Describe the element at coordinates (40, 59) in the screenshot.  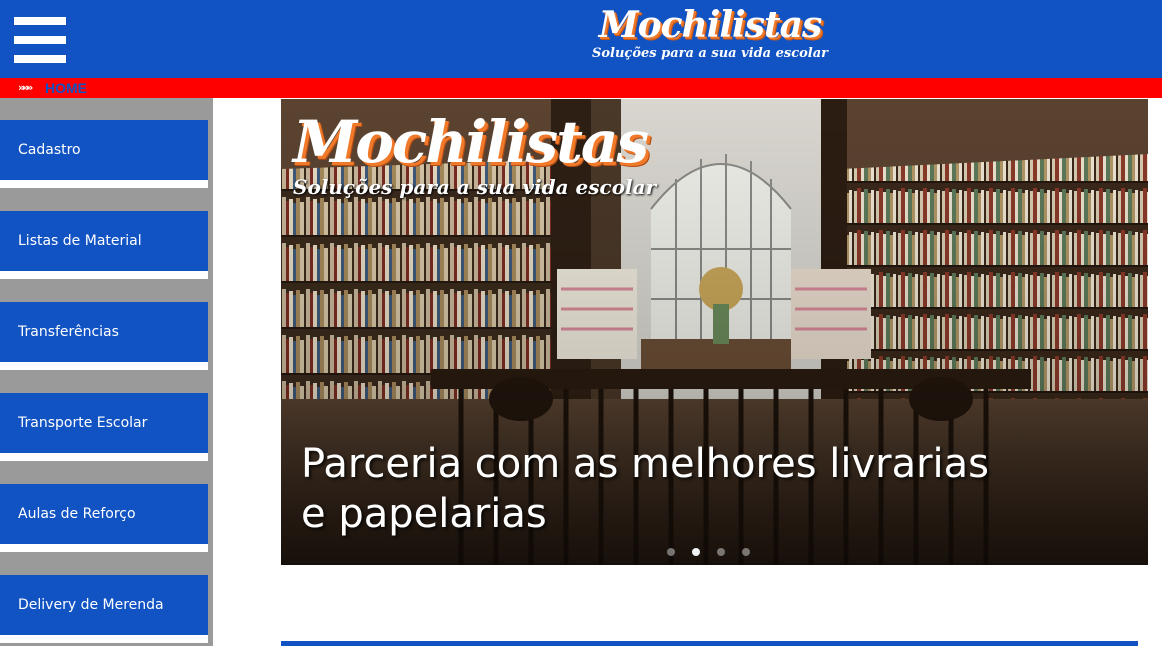
I see `menu-bar-bottom` at that location.